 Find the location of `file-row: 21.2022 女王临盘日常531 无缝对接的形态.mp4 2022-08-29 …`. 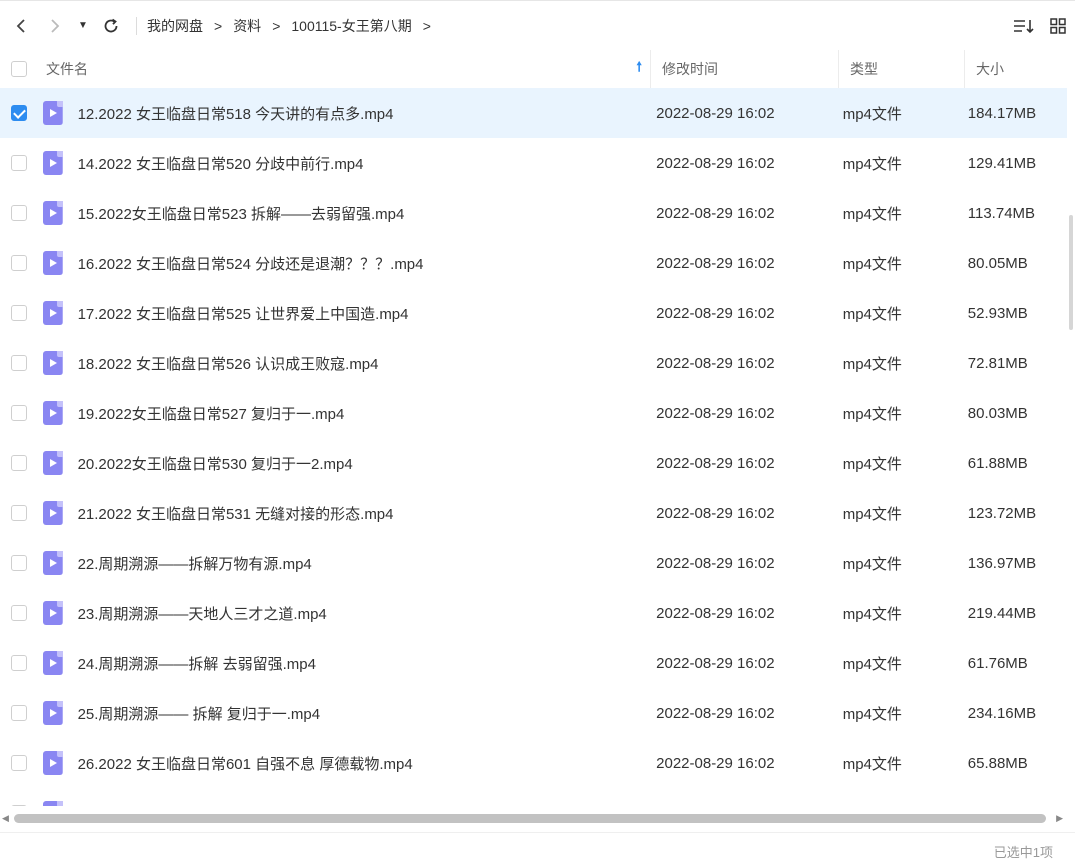

file-row: 21.2022 女王临盘日常531 无缝对接的形态.mp4 2022-08-29 … is located at coordinates (533, 513).